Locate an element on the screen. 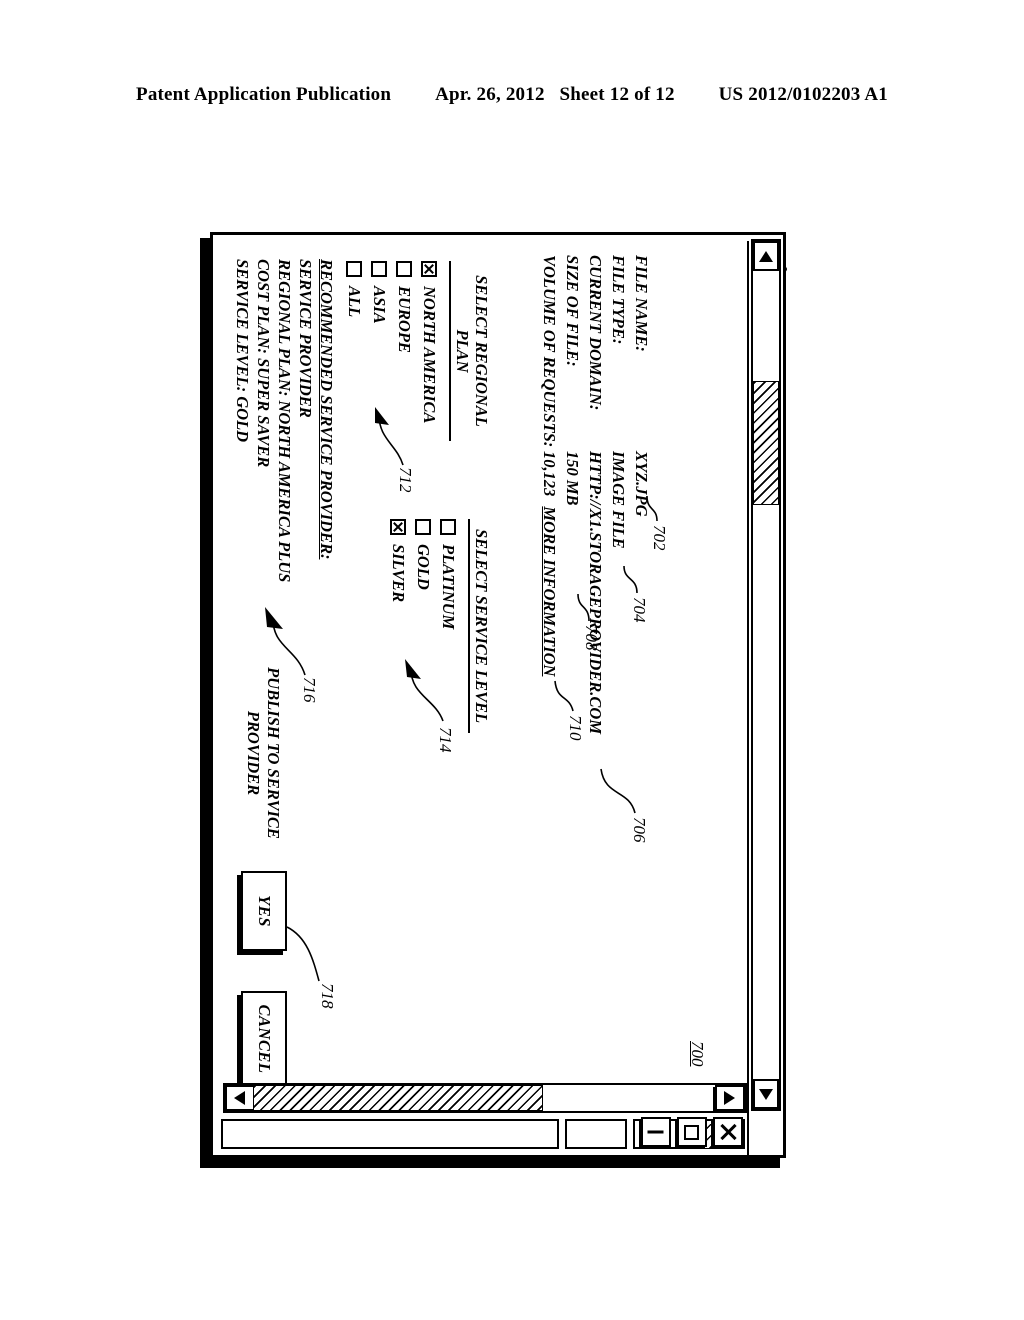  triangle-left-icon is located at coordinates (766, 256).